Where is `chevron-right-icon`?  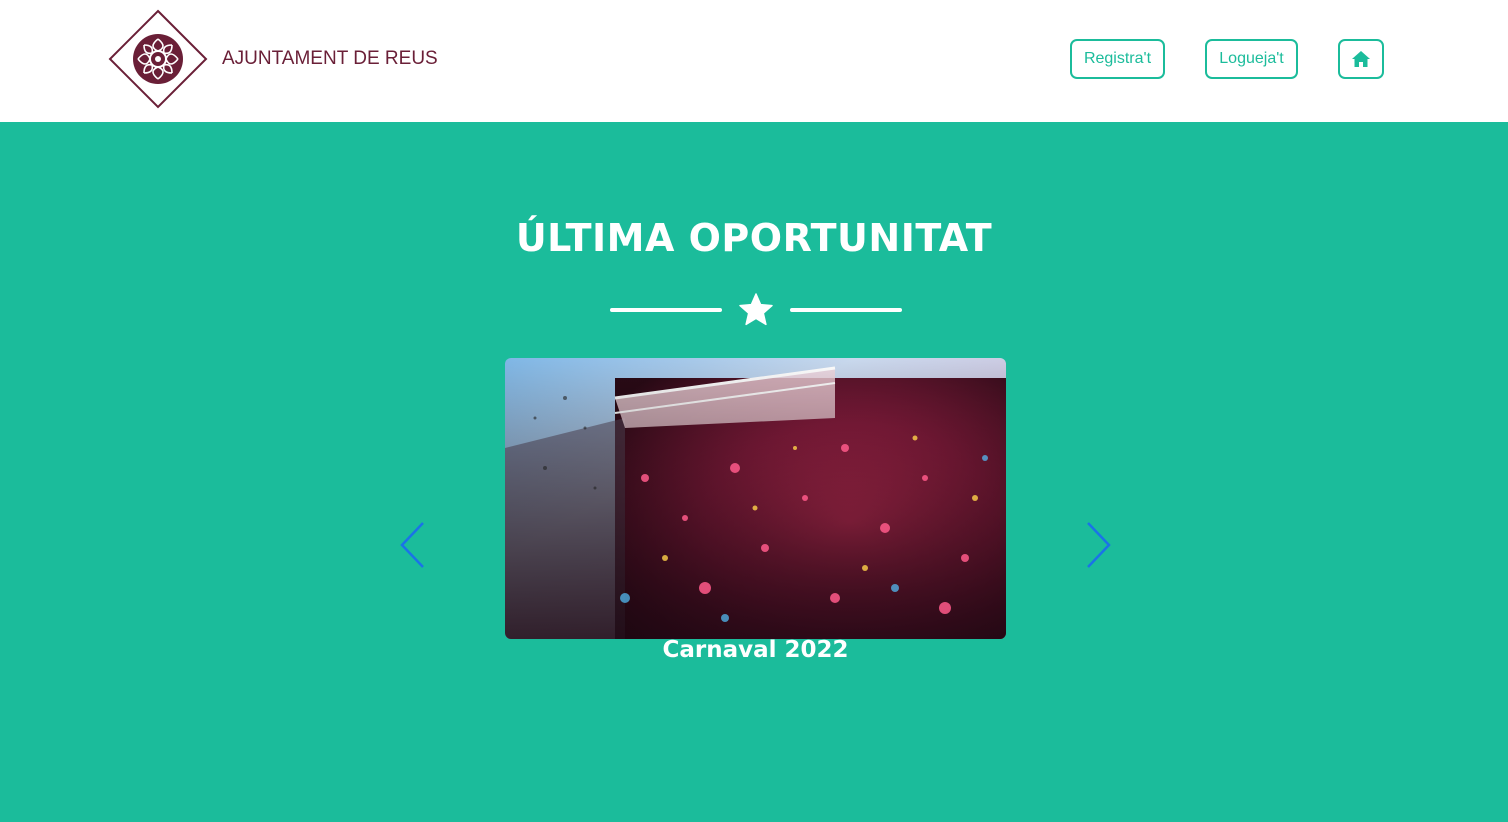 chevron-right-icon is located at coordinates (1099, 545).